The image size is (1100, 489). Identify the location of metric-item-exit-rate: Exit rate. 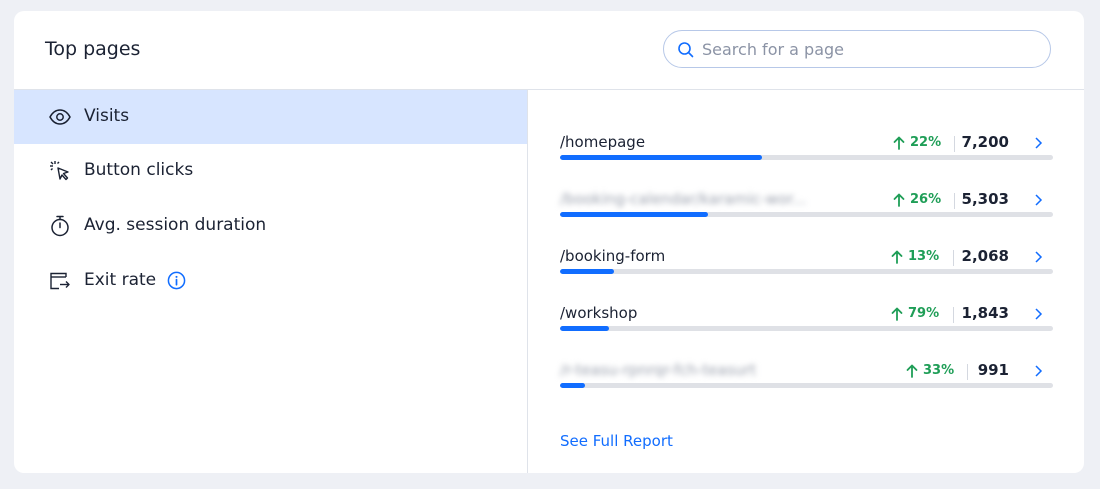
(270, 281).